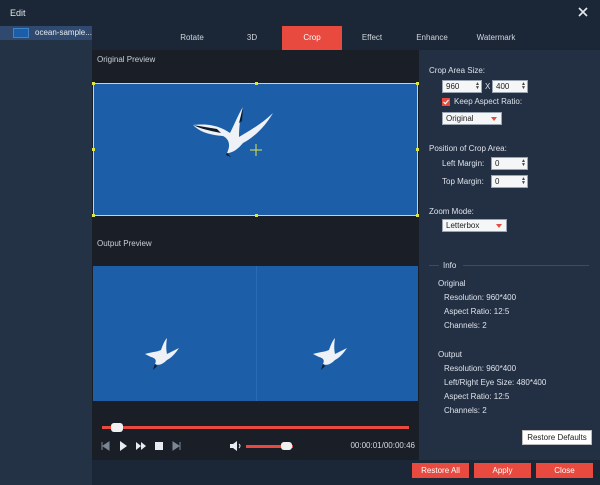 This screenshot has height=485, width=600. I want to click on crop-height-stepper: 400 ▲ ▼, so click(510, 86).